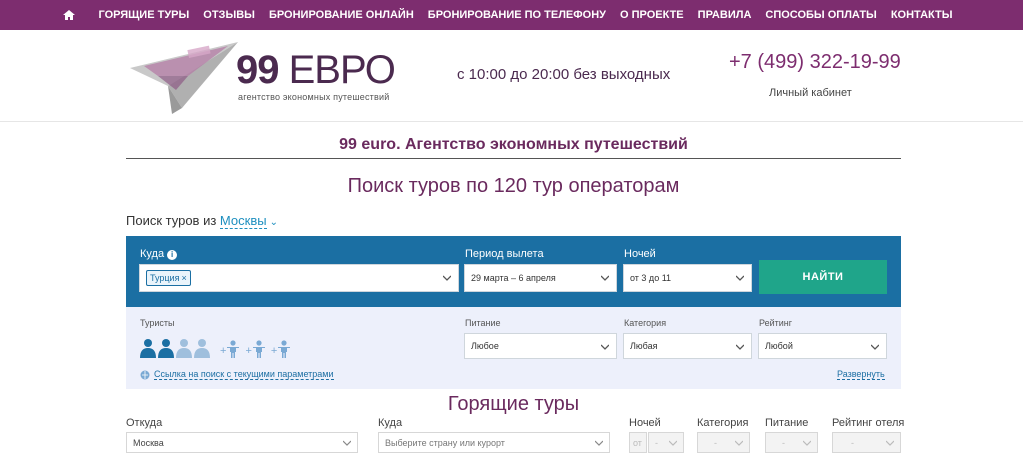 The image size is (1023, 468). What do you see at coordinates (922, 15) in the screenshot?
I see `nav-contacts: КОНТАКТЫ` at bounding box center [922, 15].